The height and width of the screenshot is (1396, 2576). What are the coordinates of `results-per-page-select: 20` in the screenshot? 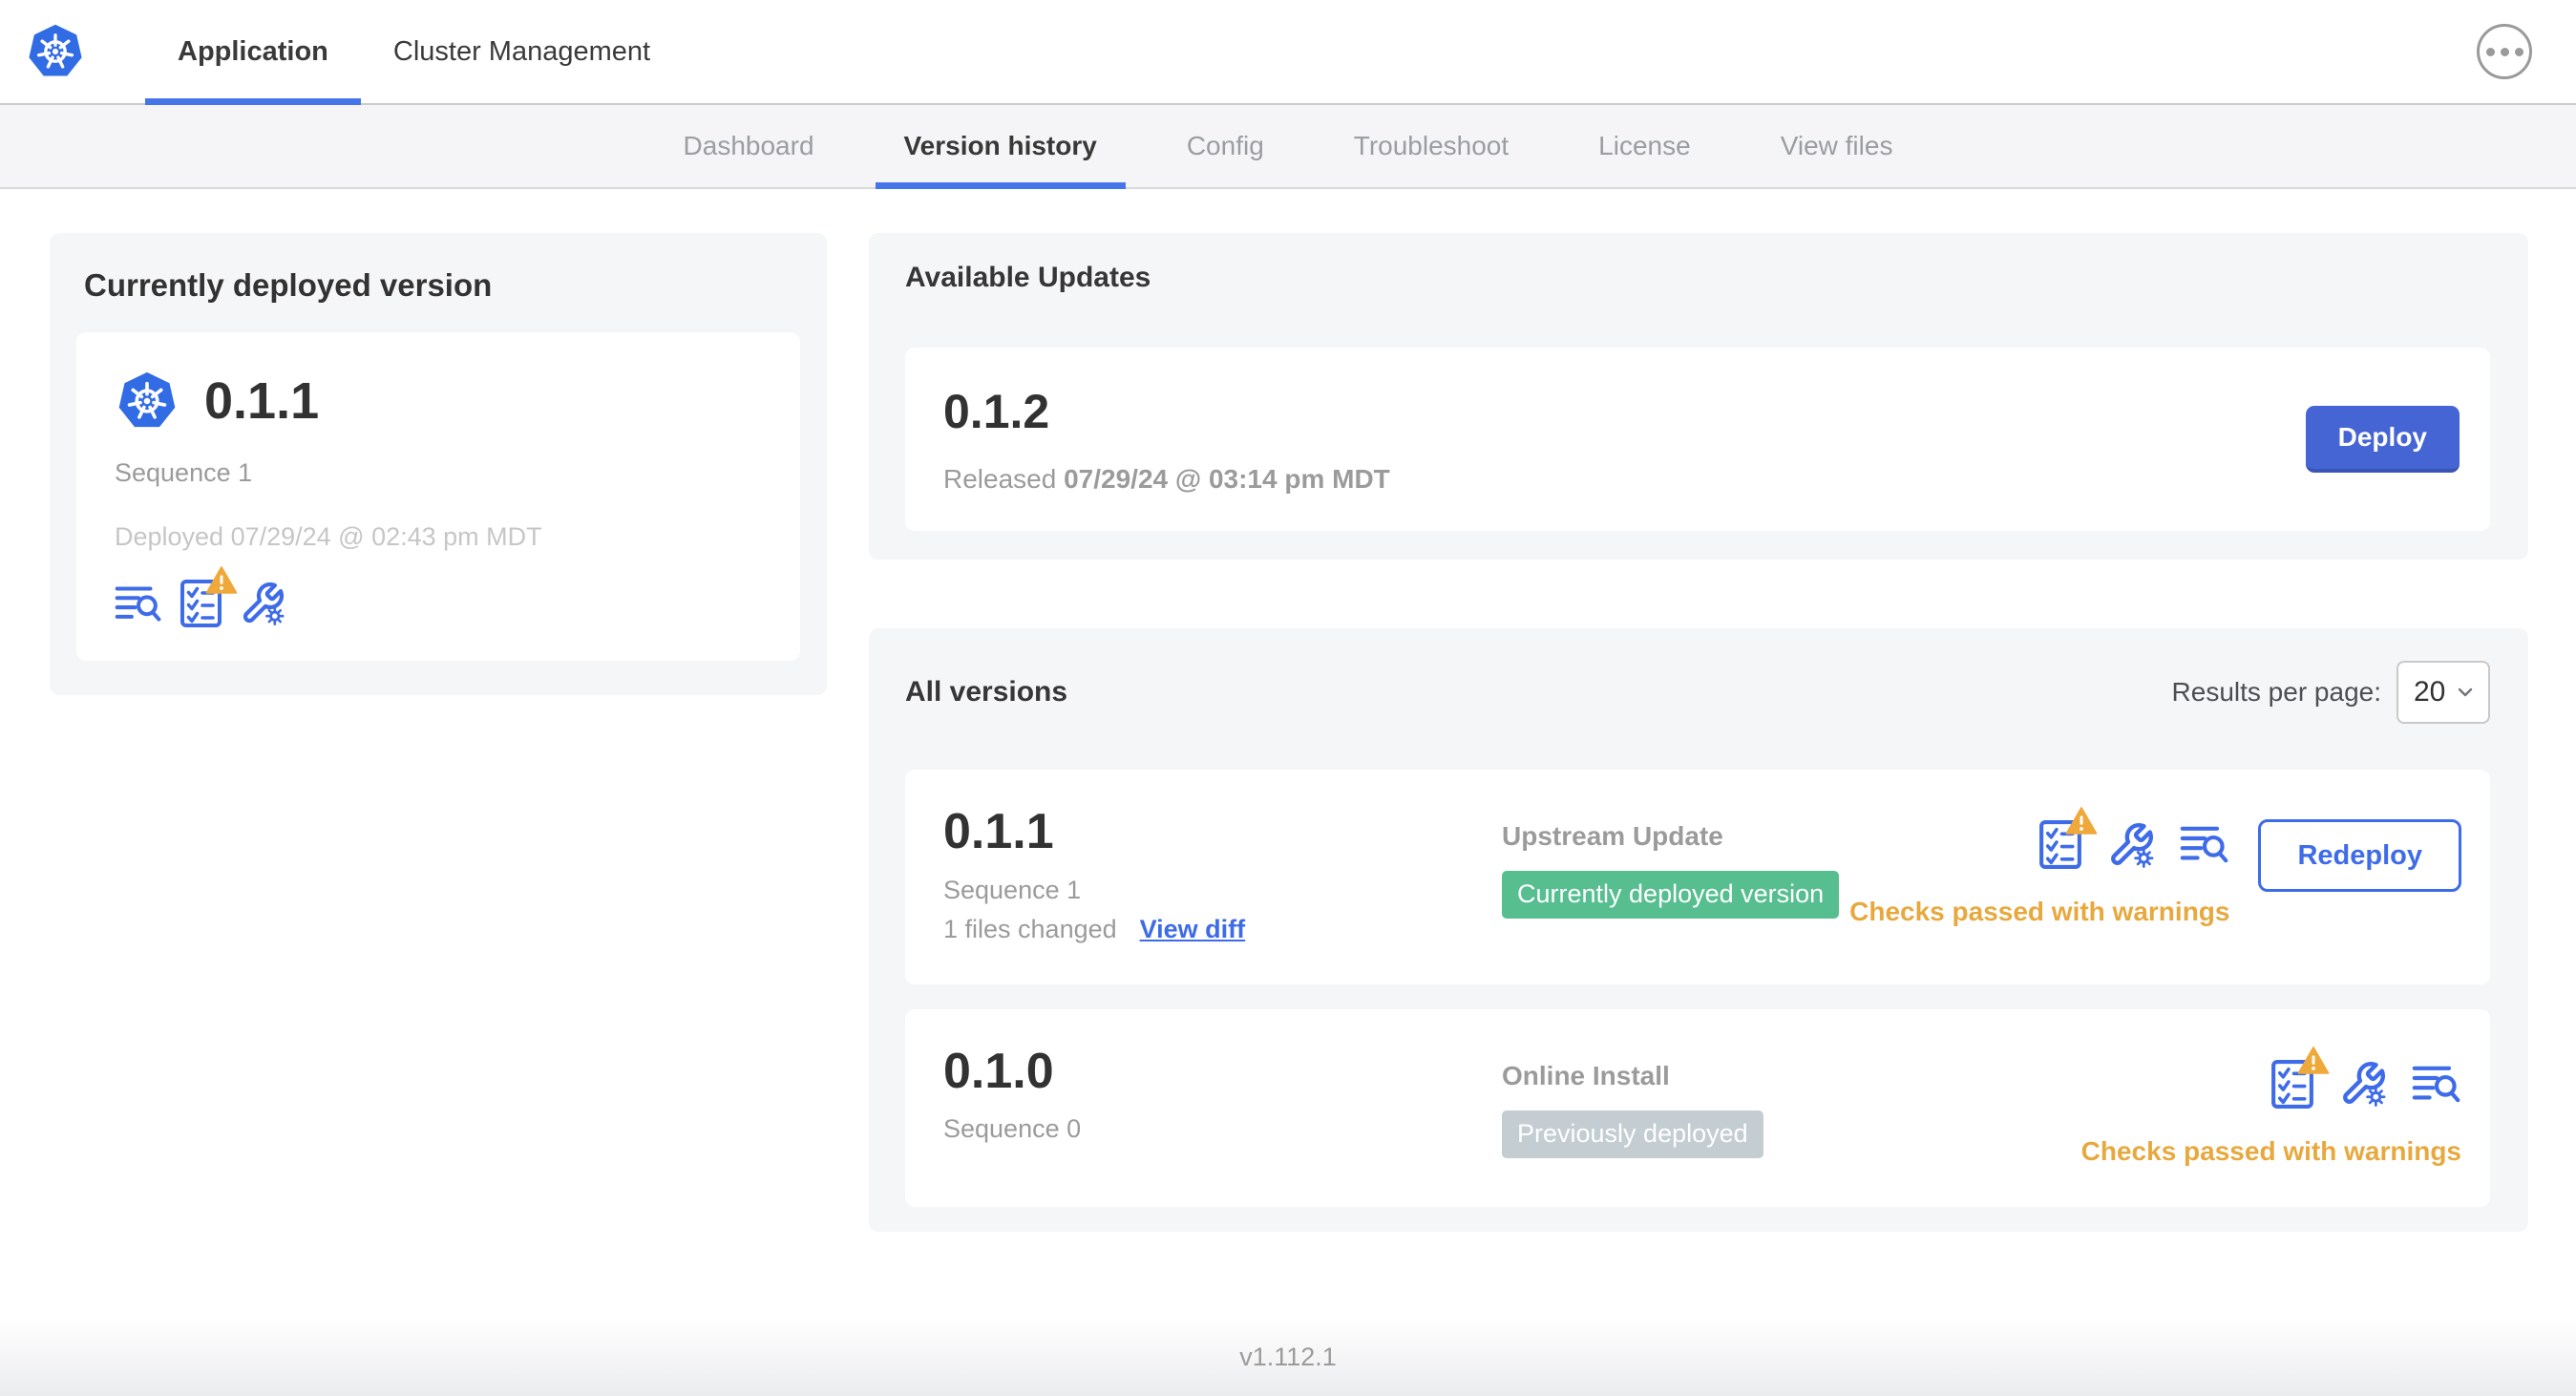 It's located at (2443, 692).